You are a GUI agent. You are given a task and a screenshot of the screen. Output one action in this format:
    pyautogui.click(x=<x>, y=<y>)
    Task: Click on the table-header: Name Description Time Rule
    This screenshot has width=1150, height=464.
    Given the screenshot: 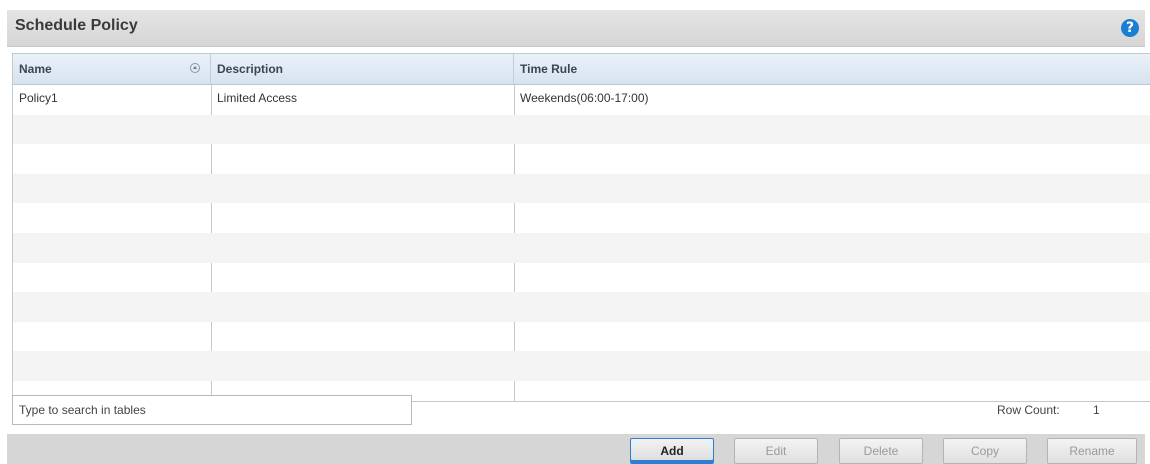 What is the action you would take?
    pyautogui.click(x=581, y=69)
    